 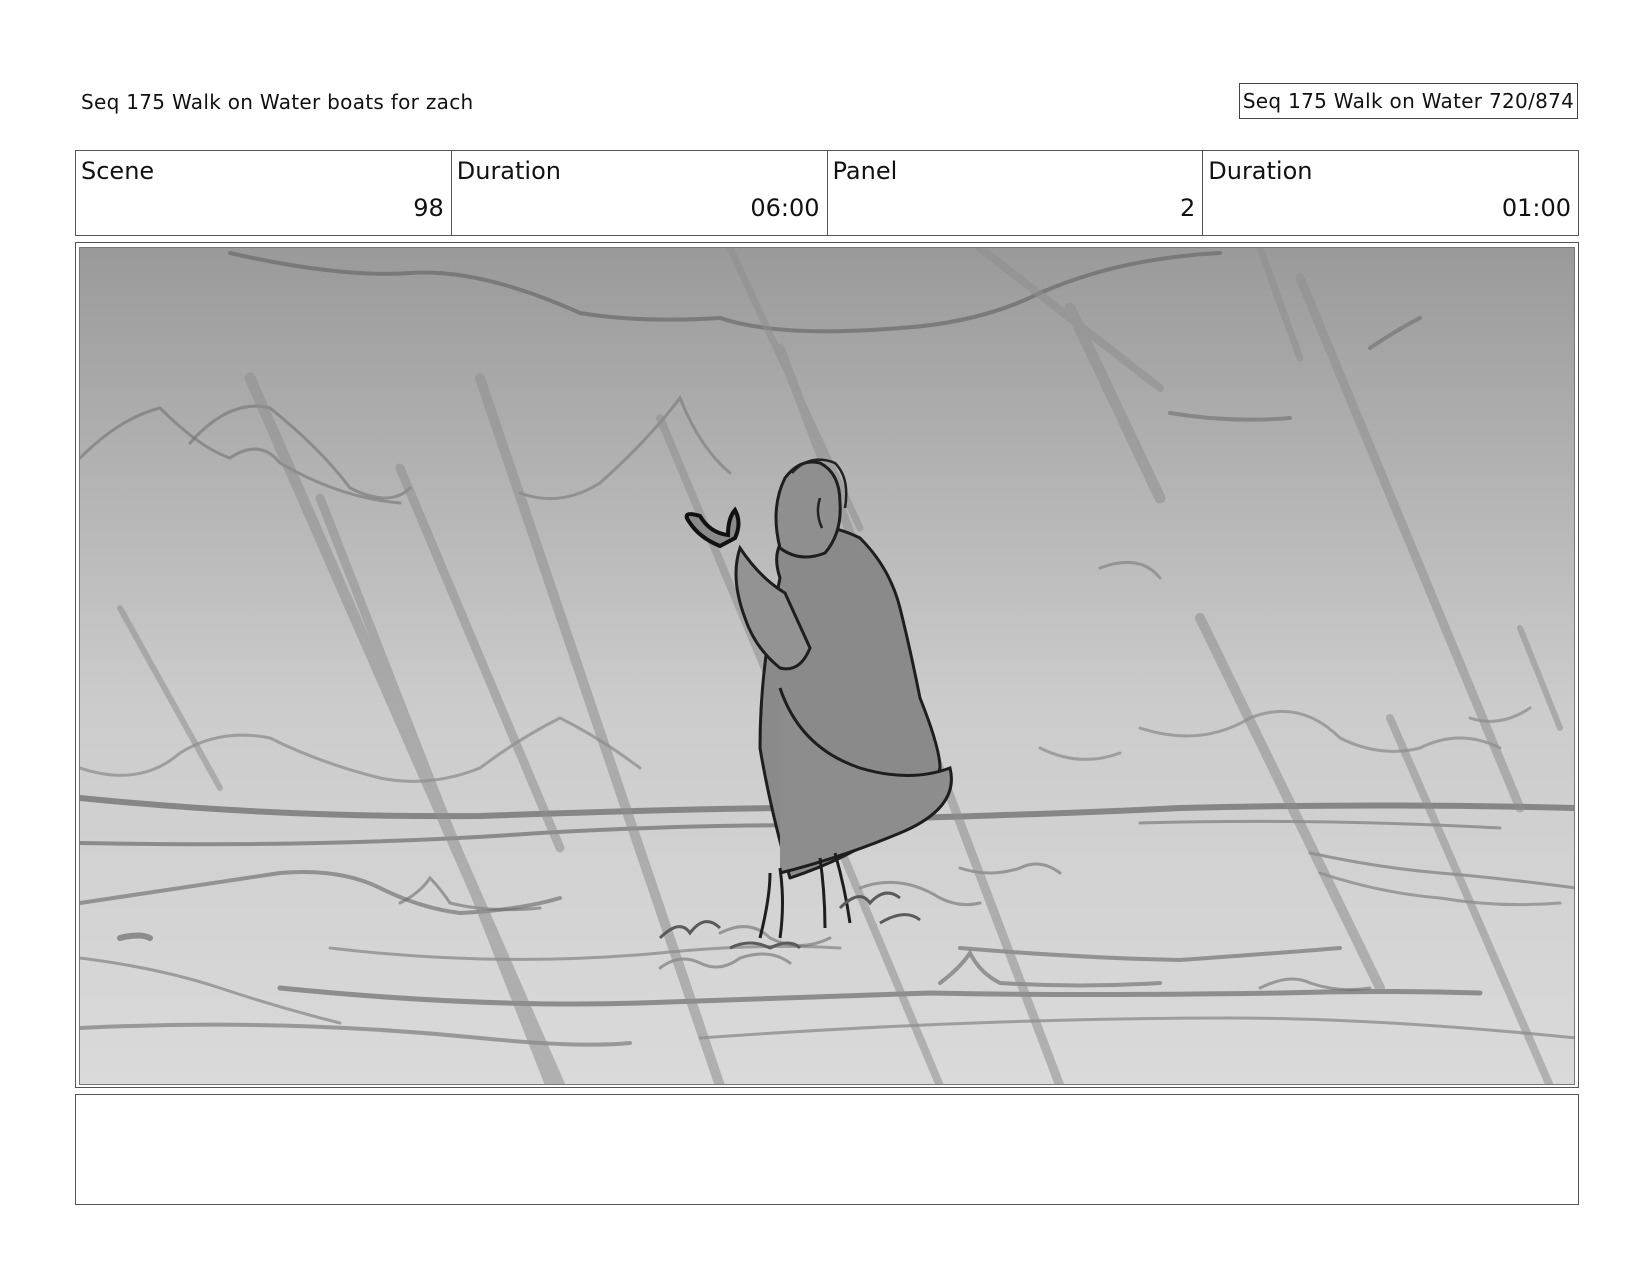 I want to click on scene-duration-cell: Duration 06:00, so click(x=640, y=193).